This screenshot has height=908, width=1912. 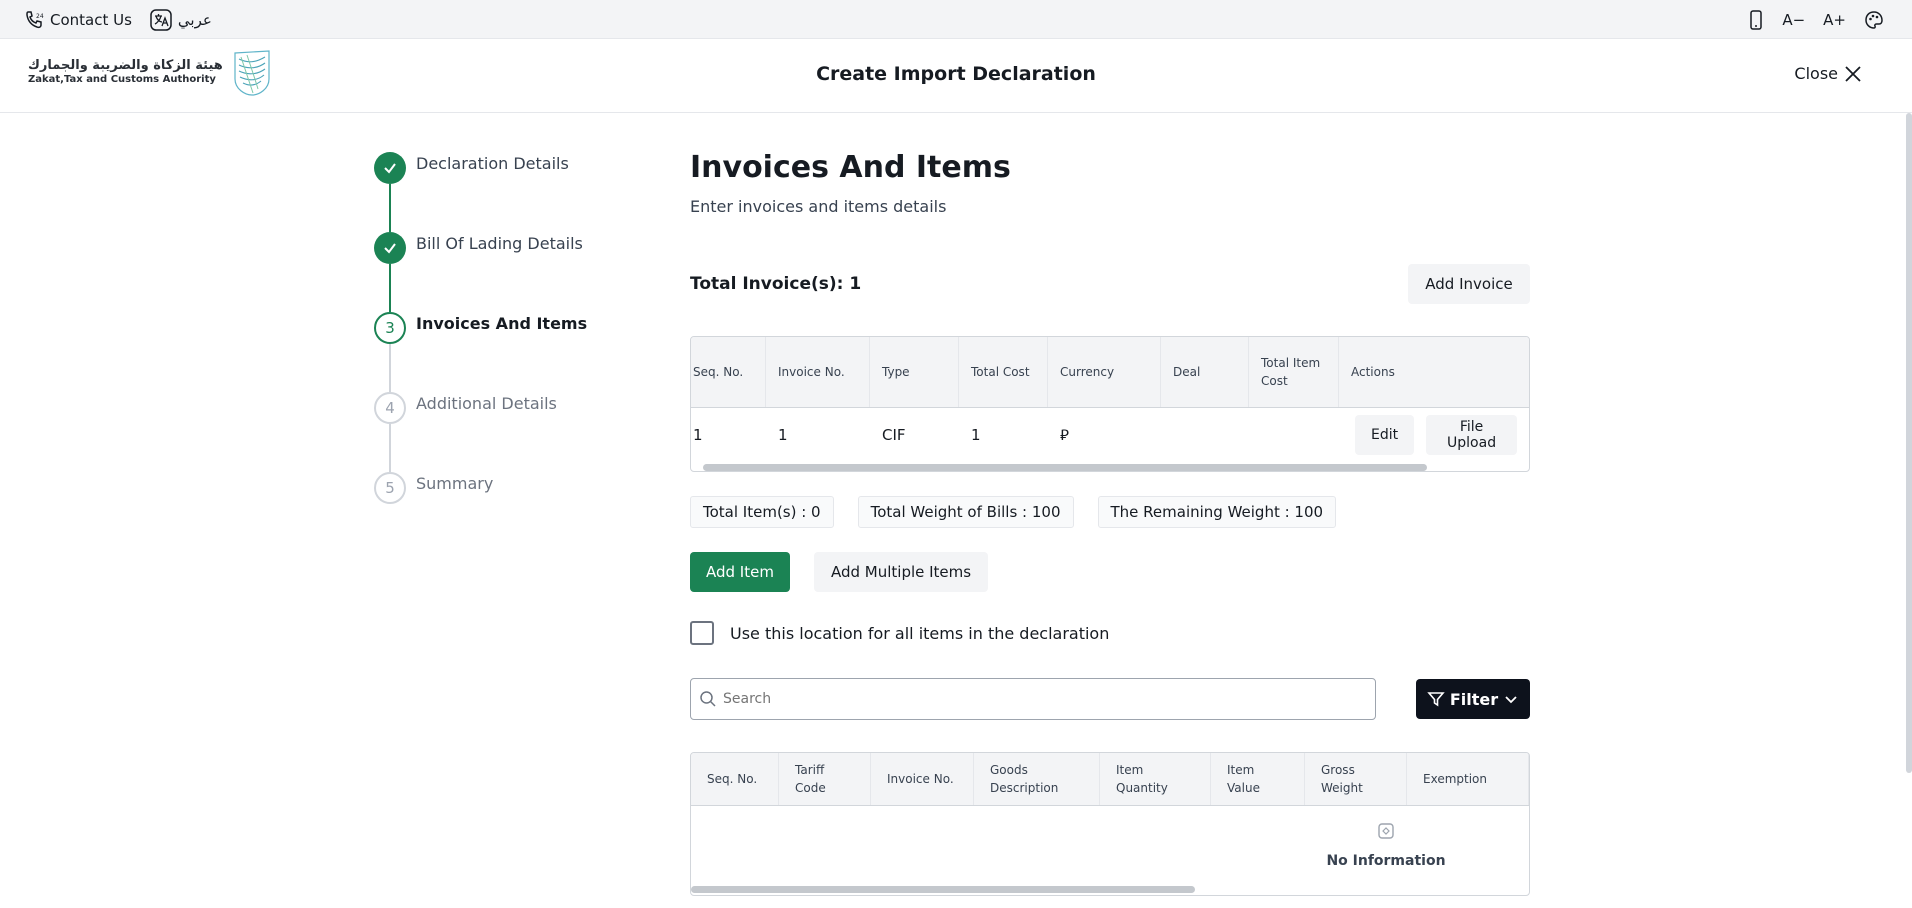 I want to click on file-upload-button: File Upload, so click(x=1471, y=435).